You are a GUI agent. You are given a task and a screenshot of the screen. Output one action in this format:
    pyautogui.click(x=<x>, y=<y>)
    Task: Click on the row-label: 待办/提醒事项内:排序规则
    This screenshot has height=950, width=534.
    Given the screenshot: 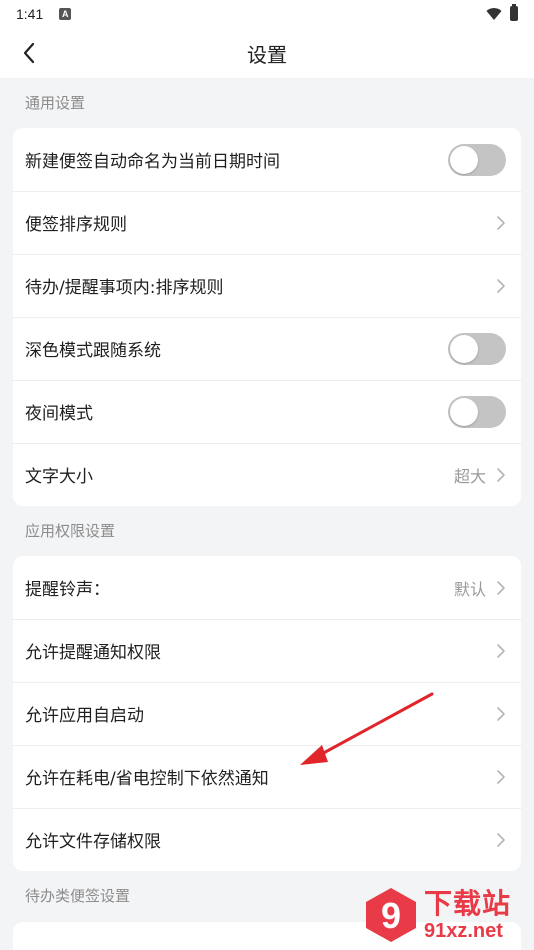 What is the action you would take?
    pyautogui.click(x=124, y=288)
    